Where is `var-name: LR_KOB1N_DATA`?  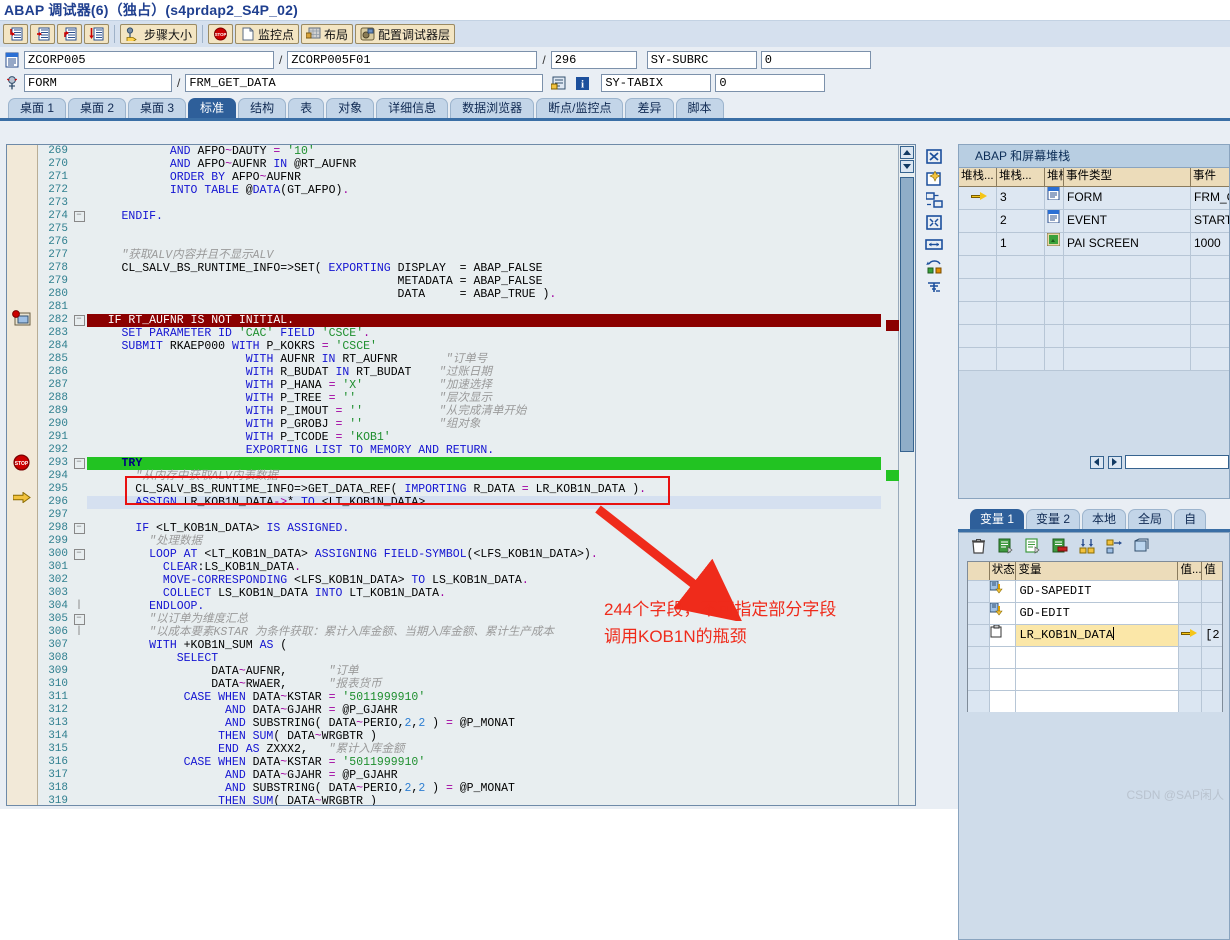
var-name: LR_KOB1N_DATA is located at coordinates (1097, 635).